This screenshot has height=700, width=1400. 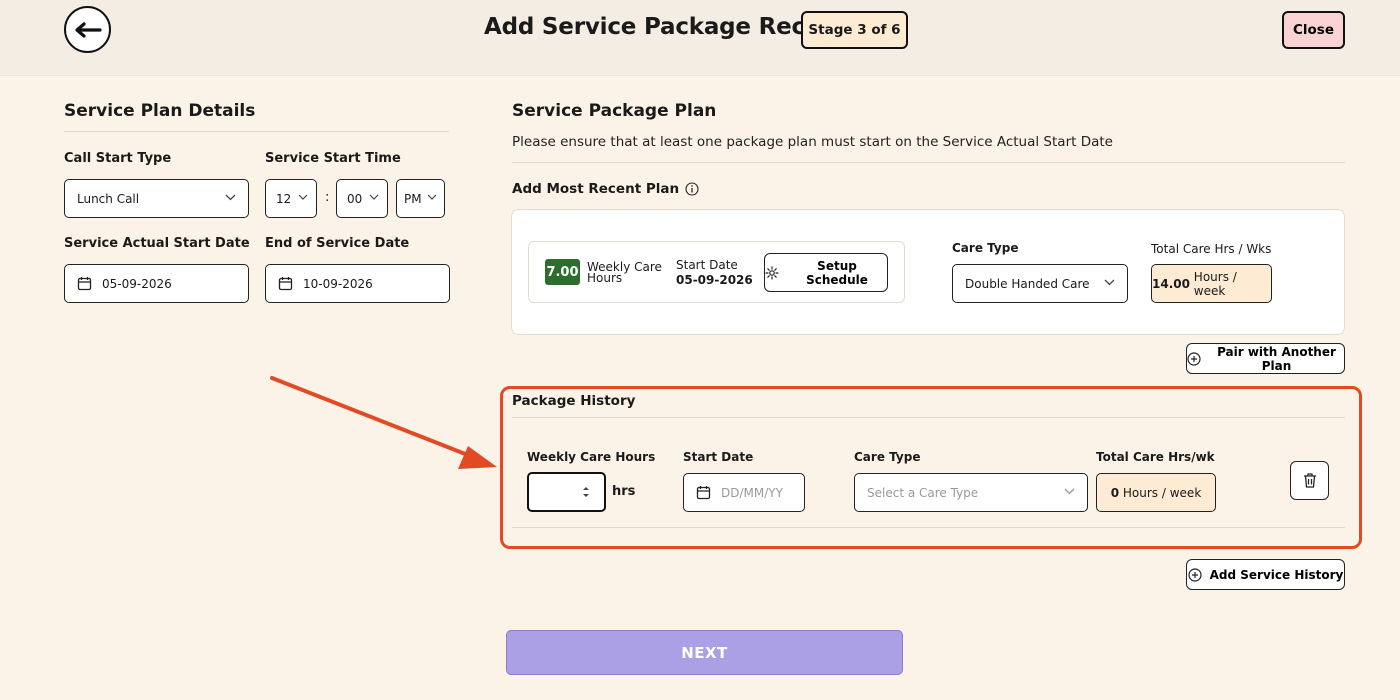 What do you see at coordinates (704, 652) in the screenshot?
I see `next-button: NEXT` at bounding box center [704, 652].